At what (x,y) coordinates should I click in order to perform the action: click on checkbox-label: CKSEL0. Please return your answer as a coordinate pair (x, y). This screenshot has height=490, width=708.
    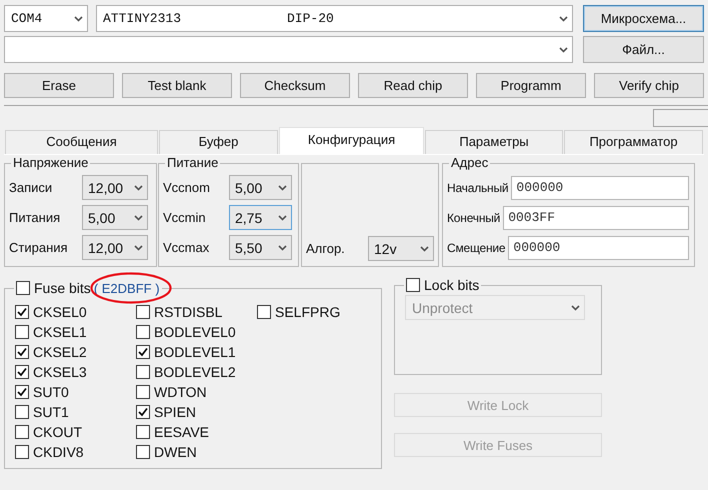
    Looking at the image, I should click on (60, 312).